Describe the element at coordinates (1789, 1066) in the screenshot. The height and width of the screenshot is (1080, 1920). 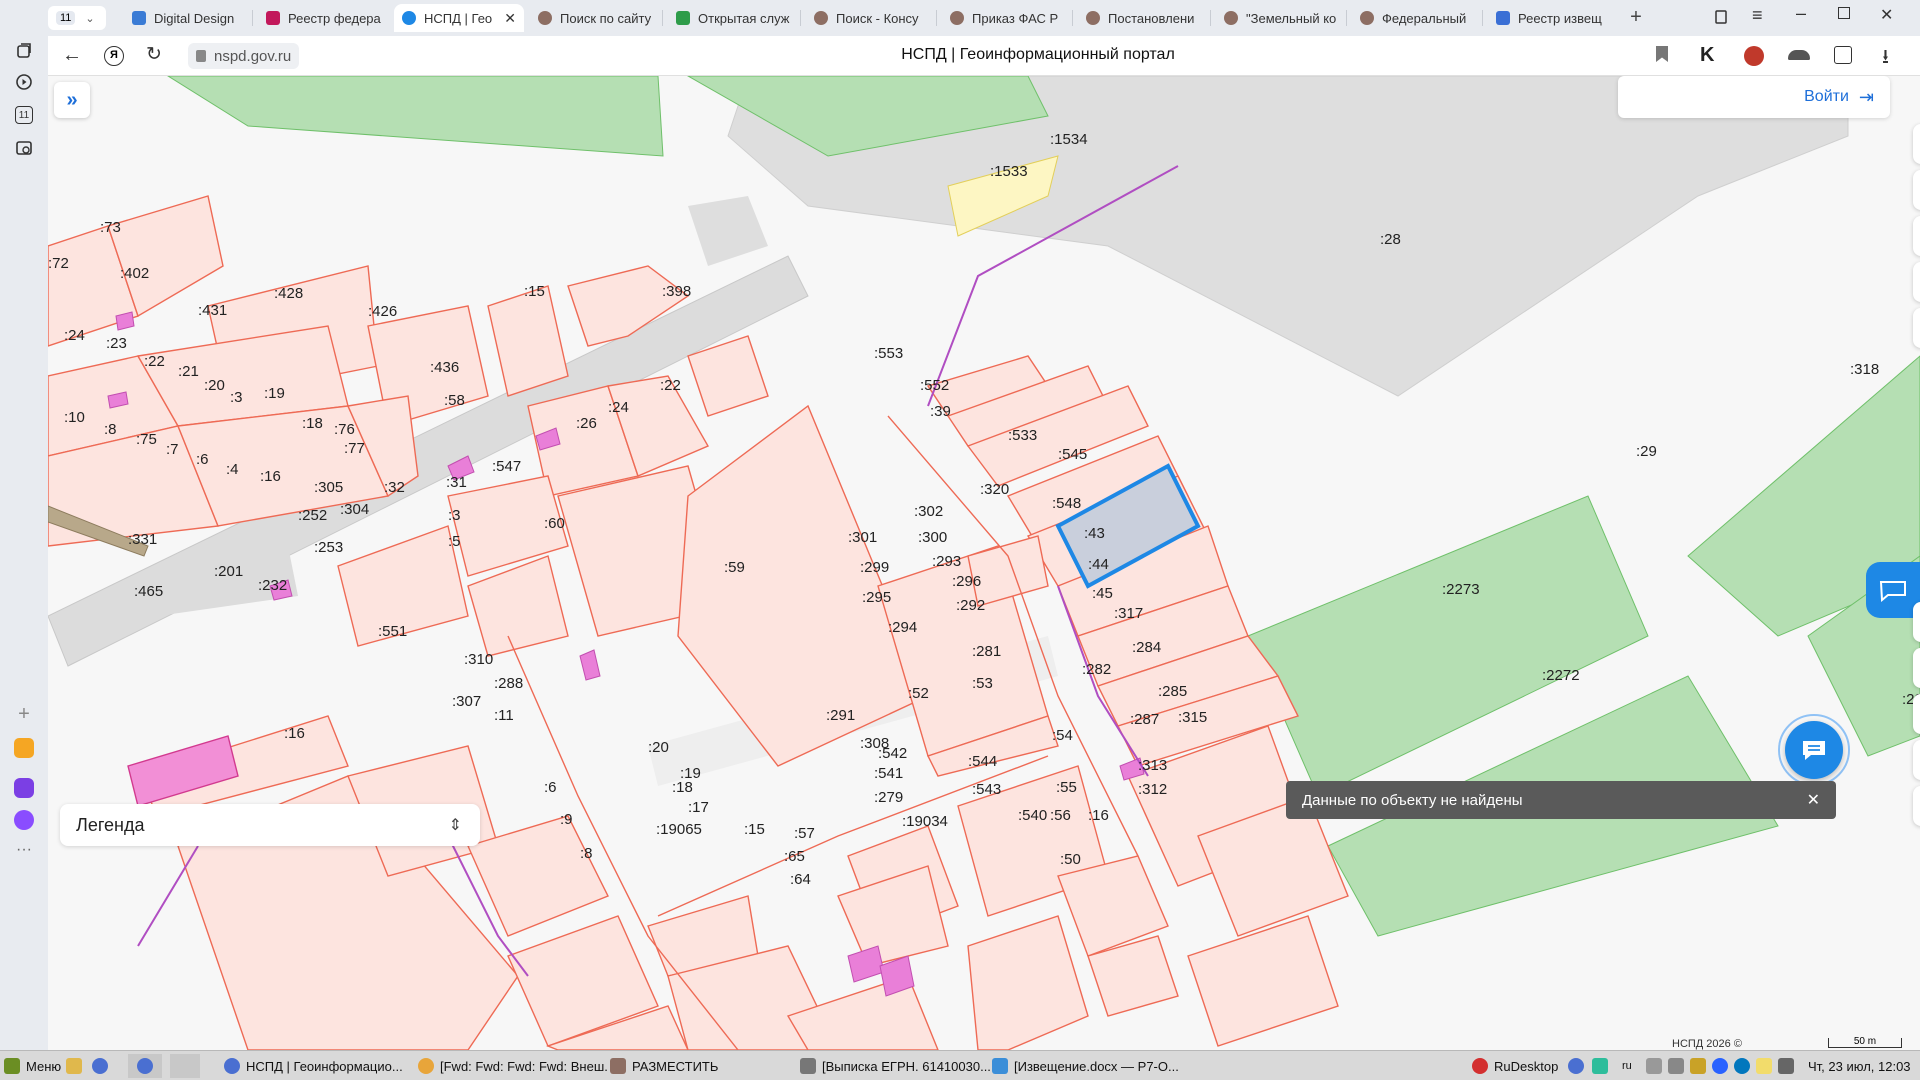
I see `tray-display-icon` at that location.